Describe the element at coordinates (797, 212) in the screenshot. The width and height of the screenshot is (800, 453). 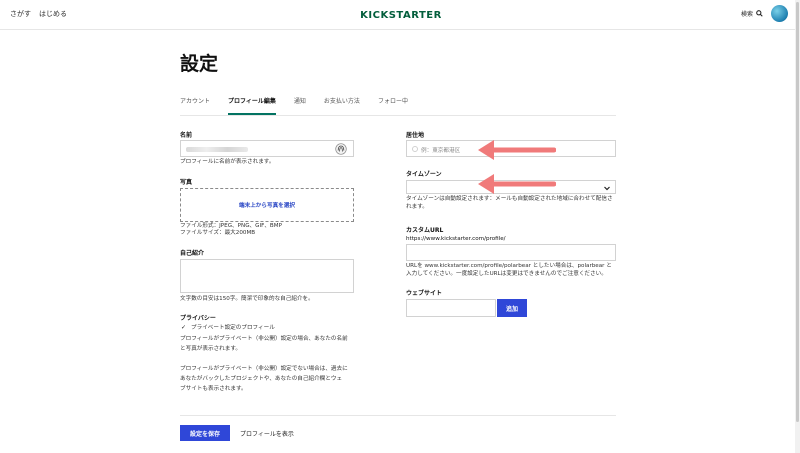
I see `scrollbar-thumb` at that location.